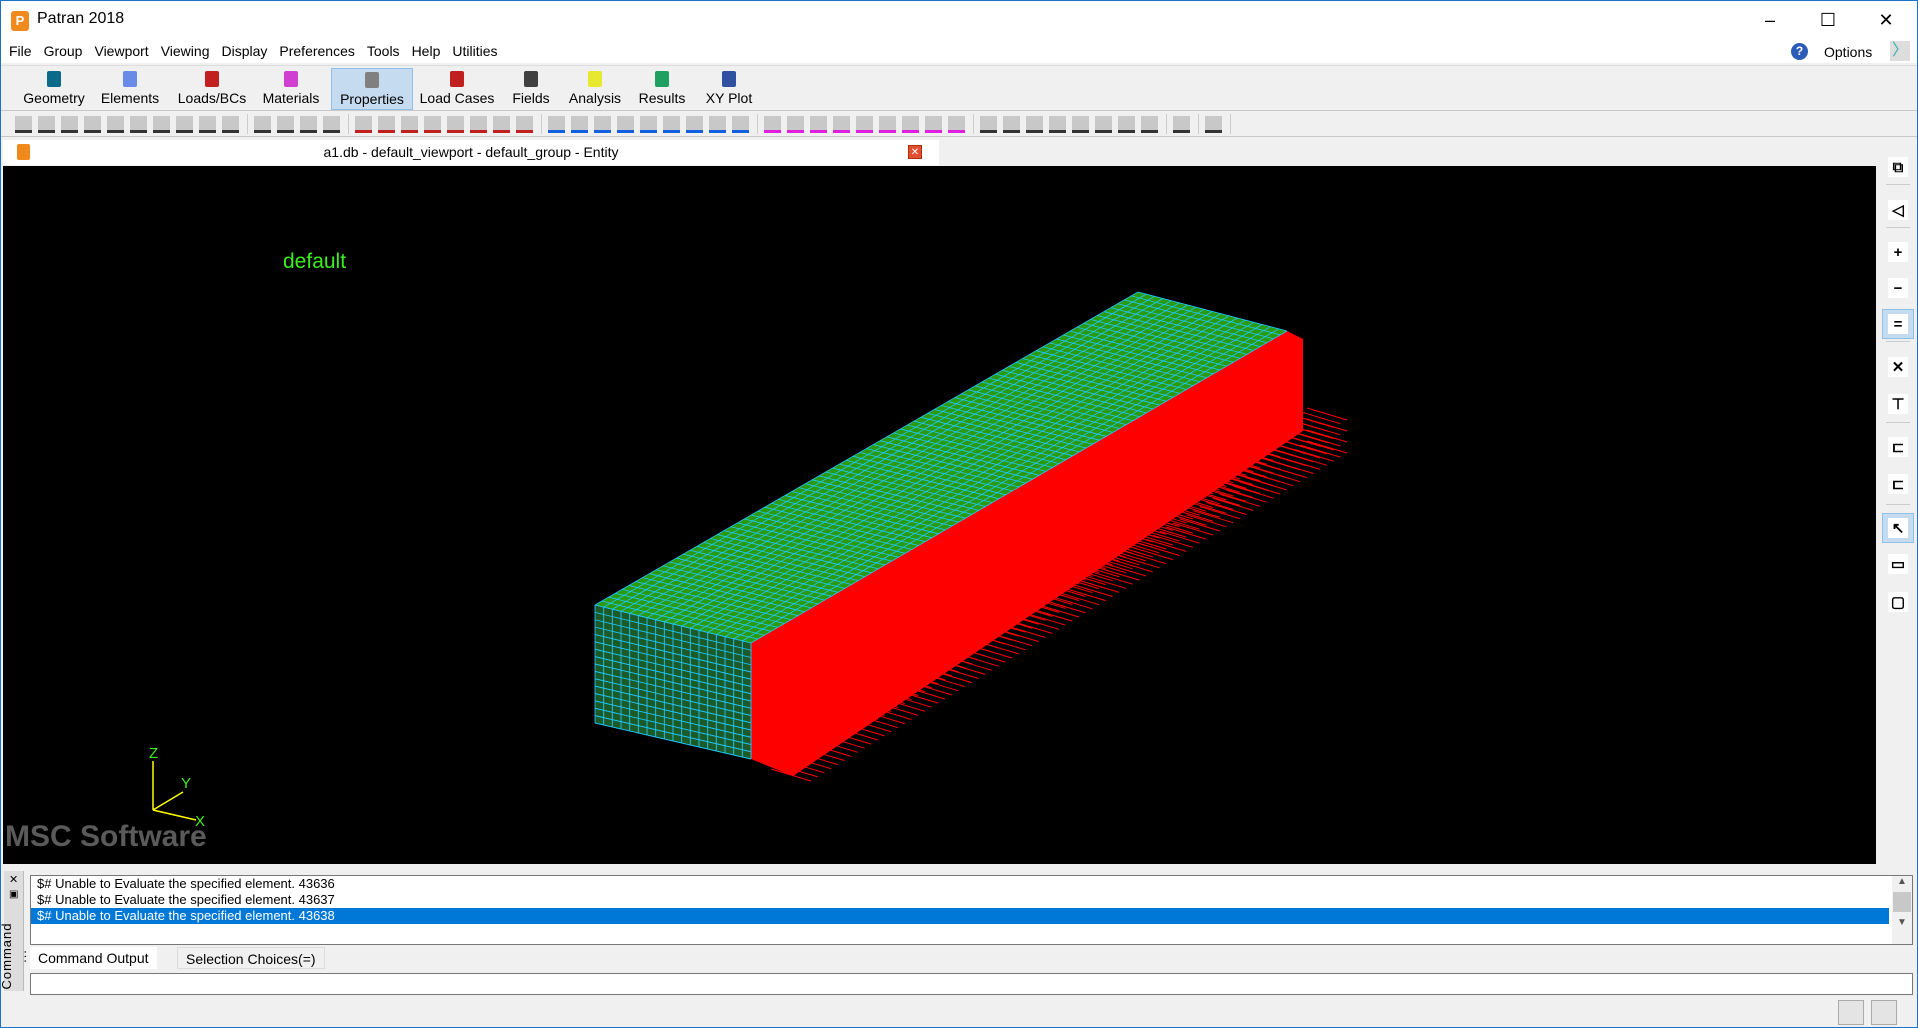 The width and height of the screenshot is (1918, 1028). Describe the element at coordinates (138, 124) in the screenshot. I see `copy-icon` at that location.